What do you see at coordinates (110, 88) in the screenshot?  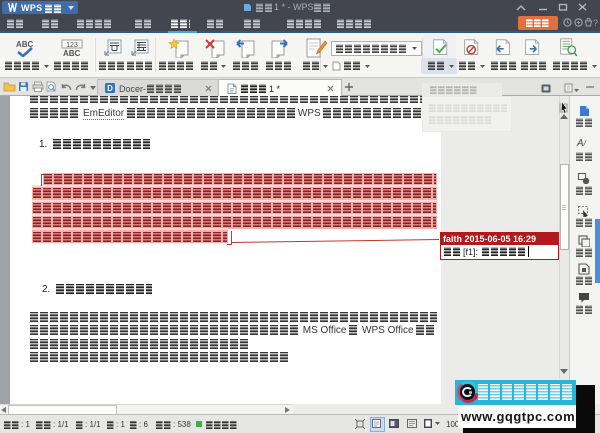 I see `svg-text: D` at bounding box center [110, 88].